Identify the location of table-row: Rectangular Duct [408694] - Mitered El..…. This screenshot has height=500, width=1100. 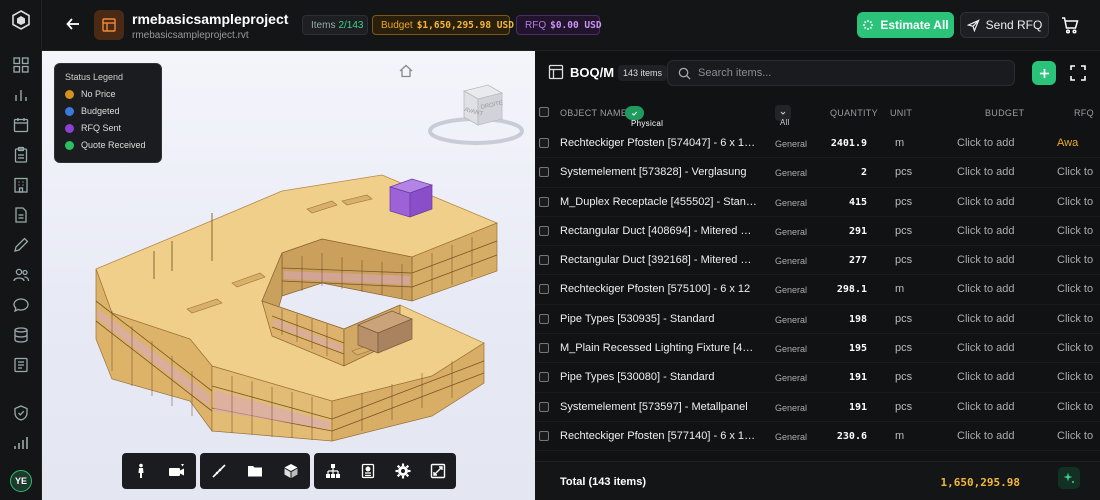
(817, 232).